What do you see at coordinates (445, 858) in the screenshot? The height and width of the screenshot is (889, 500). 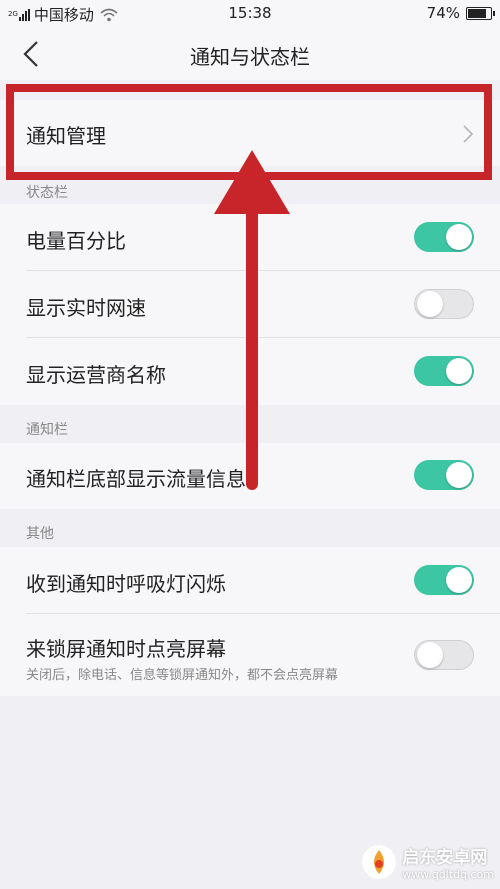 I see `watermark-main-text: 启东安卓网` at bounding box center [445, 858].